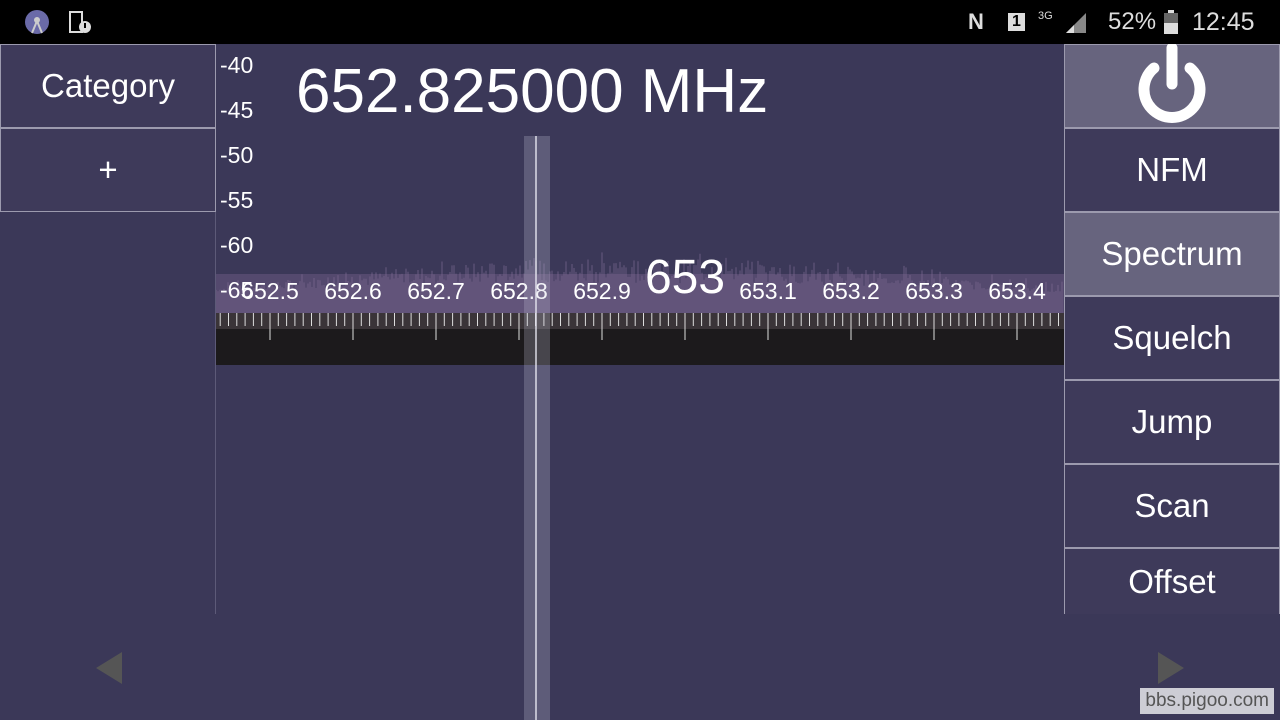  I want to click on status-bar: N 1 3G 52% 12:45, so click(640, 22).